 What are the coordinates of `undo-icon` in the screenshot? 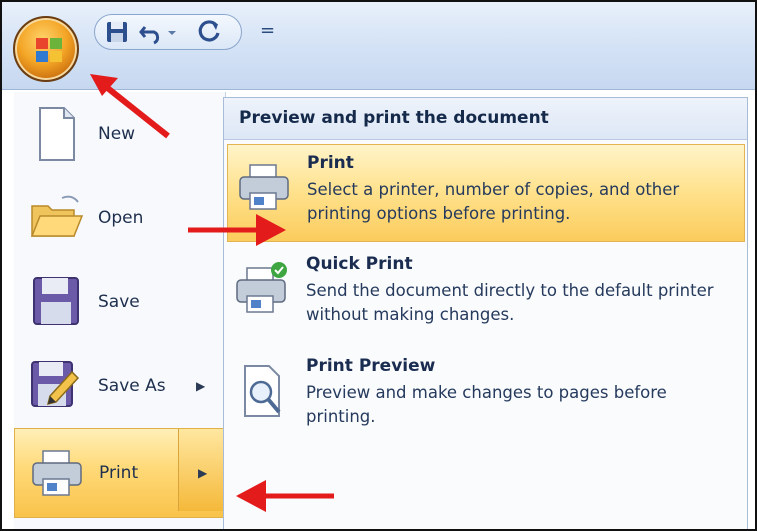 It's located at (151, 32).